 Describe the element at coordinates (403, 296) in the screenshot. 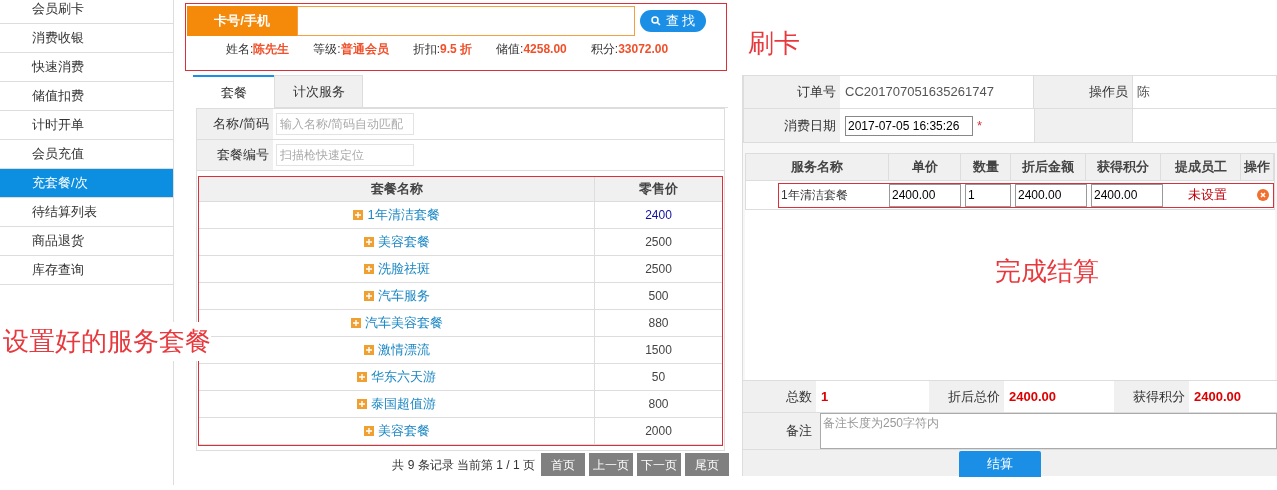

I see `package-link: 汽车服务` at that location.